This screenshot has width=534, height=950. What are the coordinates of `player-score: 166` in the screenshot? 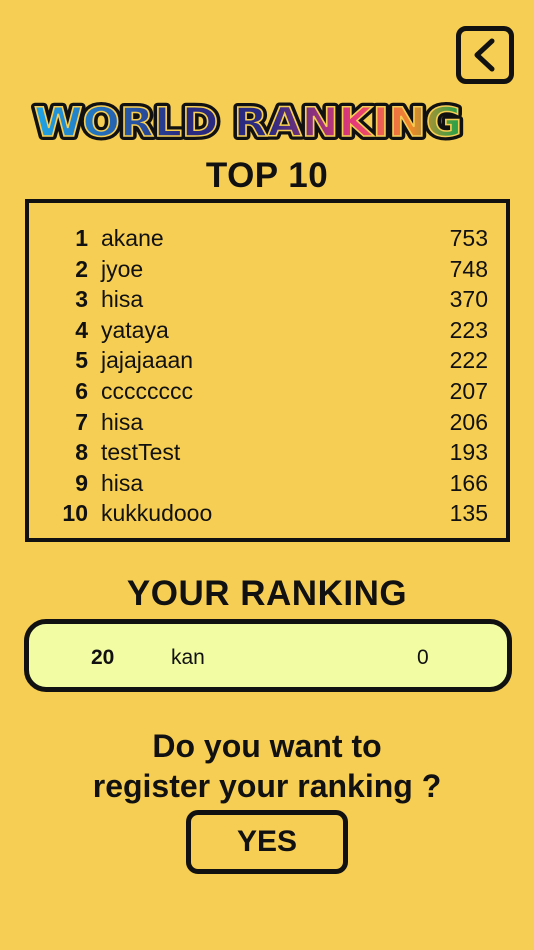 It's located at (468, 482).